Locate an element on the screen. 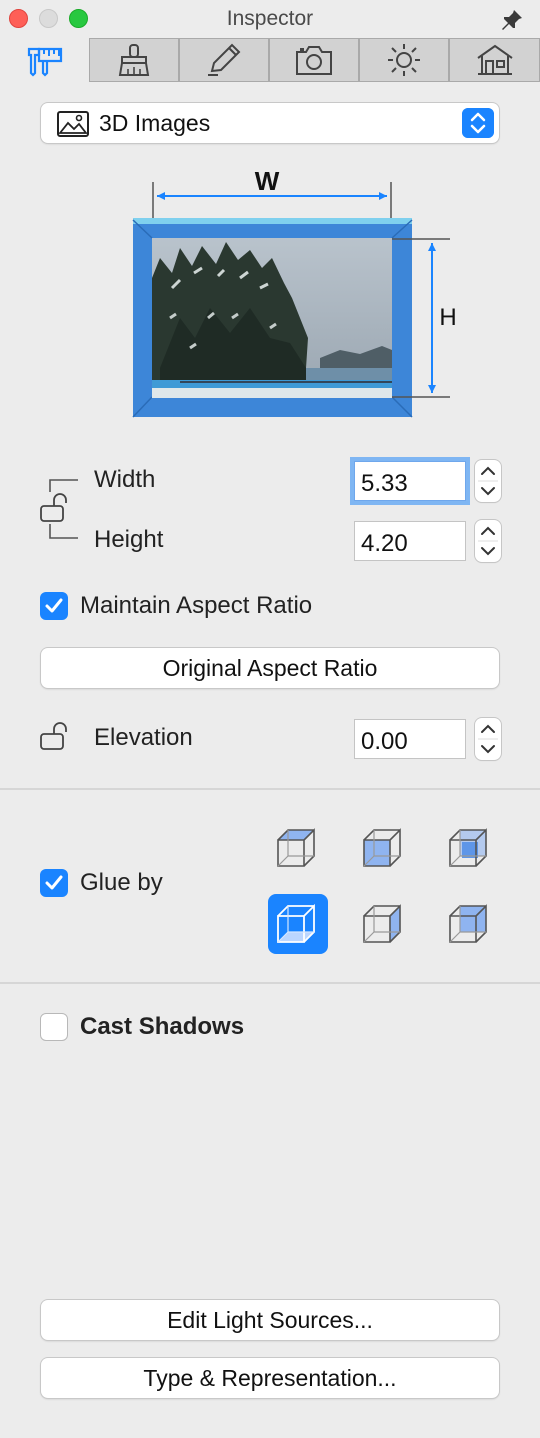 The width and height of the screenshot is (540, 1438). tab-appearance is located at coordinates (134, 60).